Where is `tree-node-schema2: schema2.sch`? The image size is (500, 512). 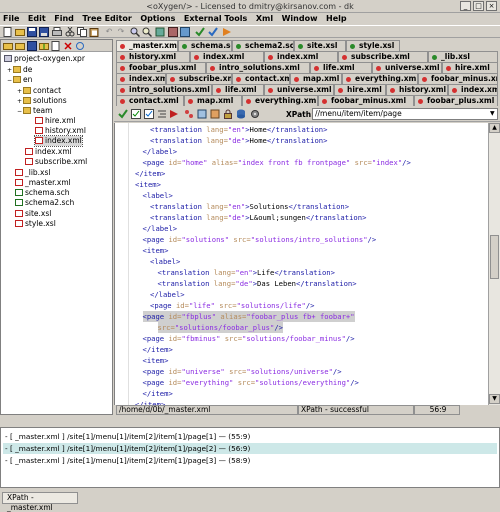
tree-node-schema2: schema2.sch is located at coordinates (44, 203).